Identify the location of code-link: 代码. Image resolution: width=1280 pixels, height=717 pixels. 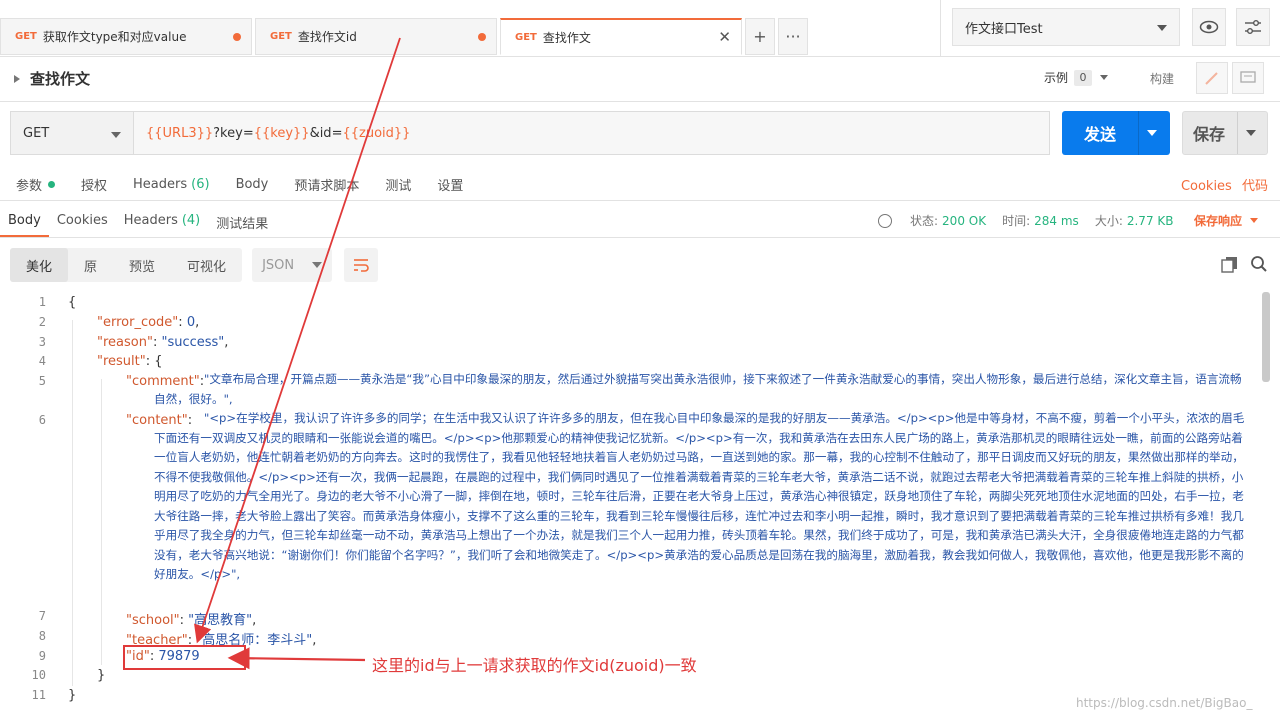
(1255, 186).